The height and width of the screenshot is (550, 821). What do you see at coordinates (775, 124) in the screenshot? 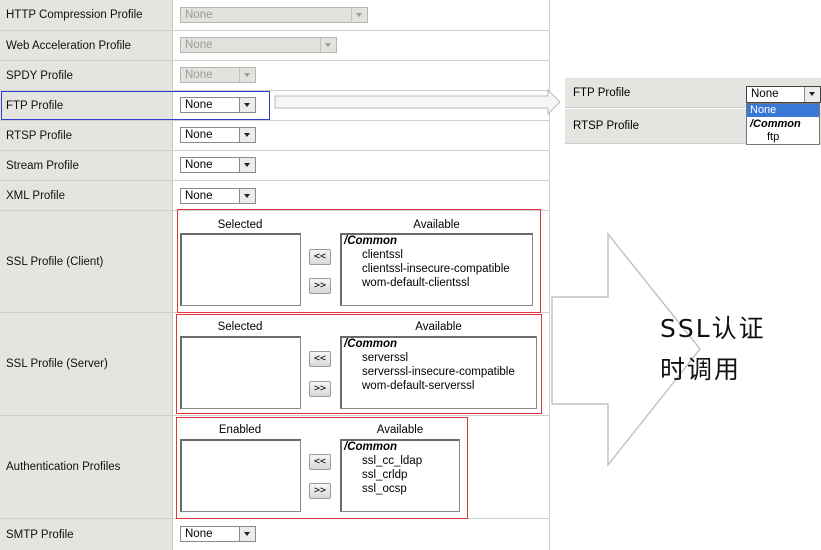
I see `dropdown-group-common: /Common` at bounding box center [775, 124].